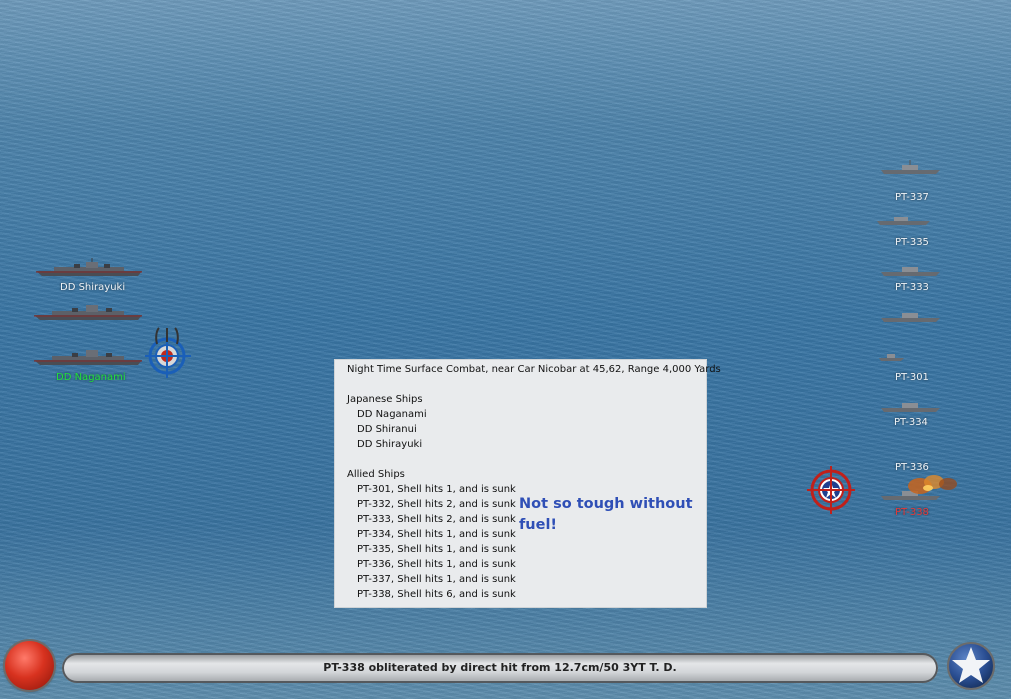  What do you see at coordinates (912, 512) in the screenshot?
I see `allied-ship-label-9: PT-338` at bounding box center [912, 512].